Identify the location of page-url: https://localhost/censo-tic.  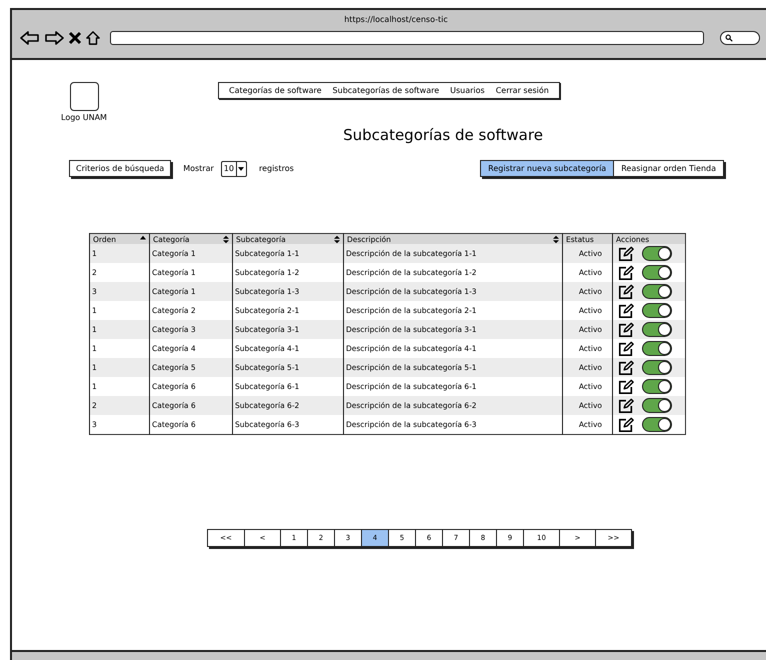
(396, 19).